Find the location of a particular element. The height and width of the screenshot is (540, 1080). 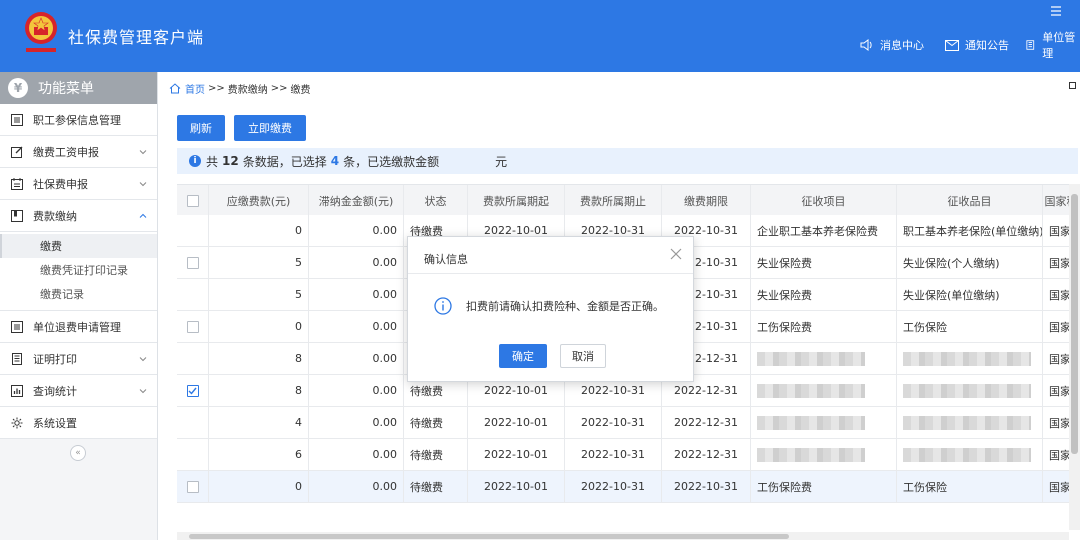

sidebar-item-certificate-print: 证明打印 is located at coordinates (78, 359).